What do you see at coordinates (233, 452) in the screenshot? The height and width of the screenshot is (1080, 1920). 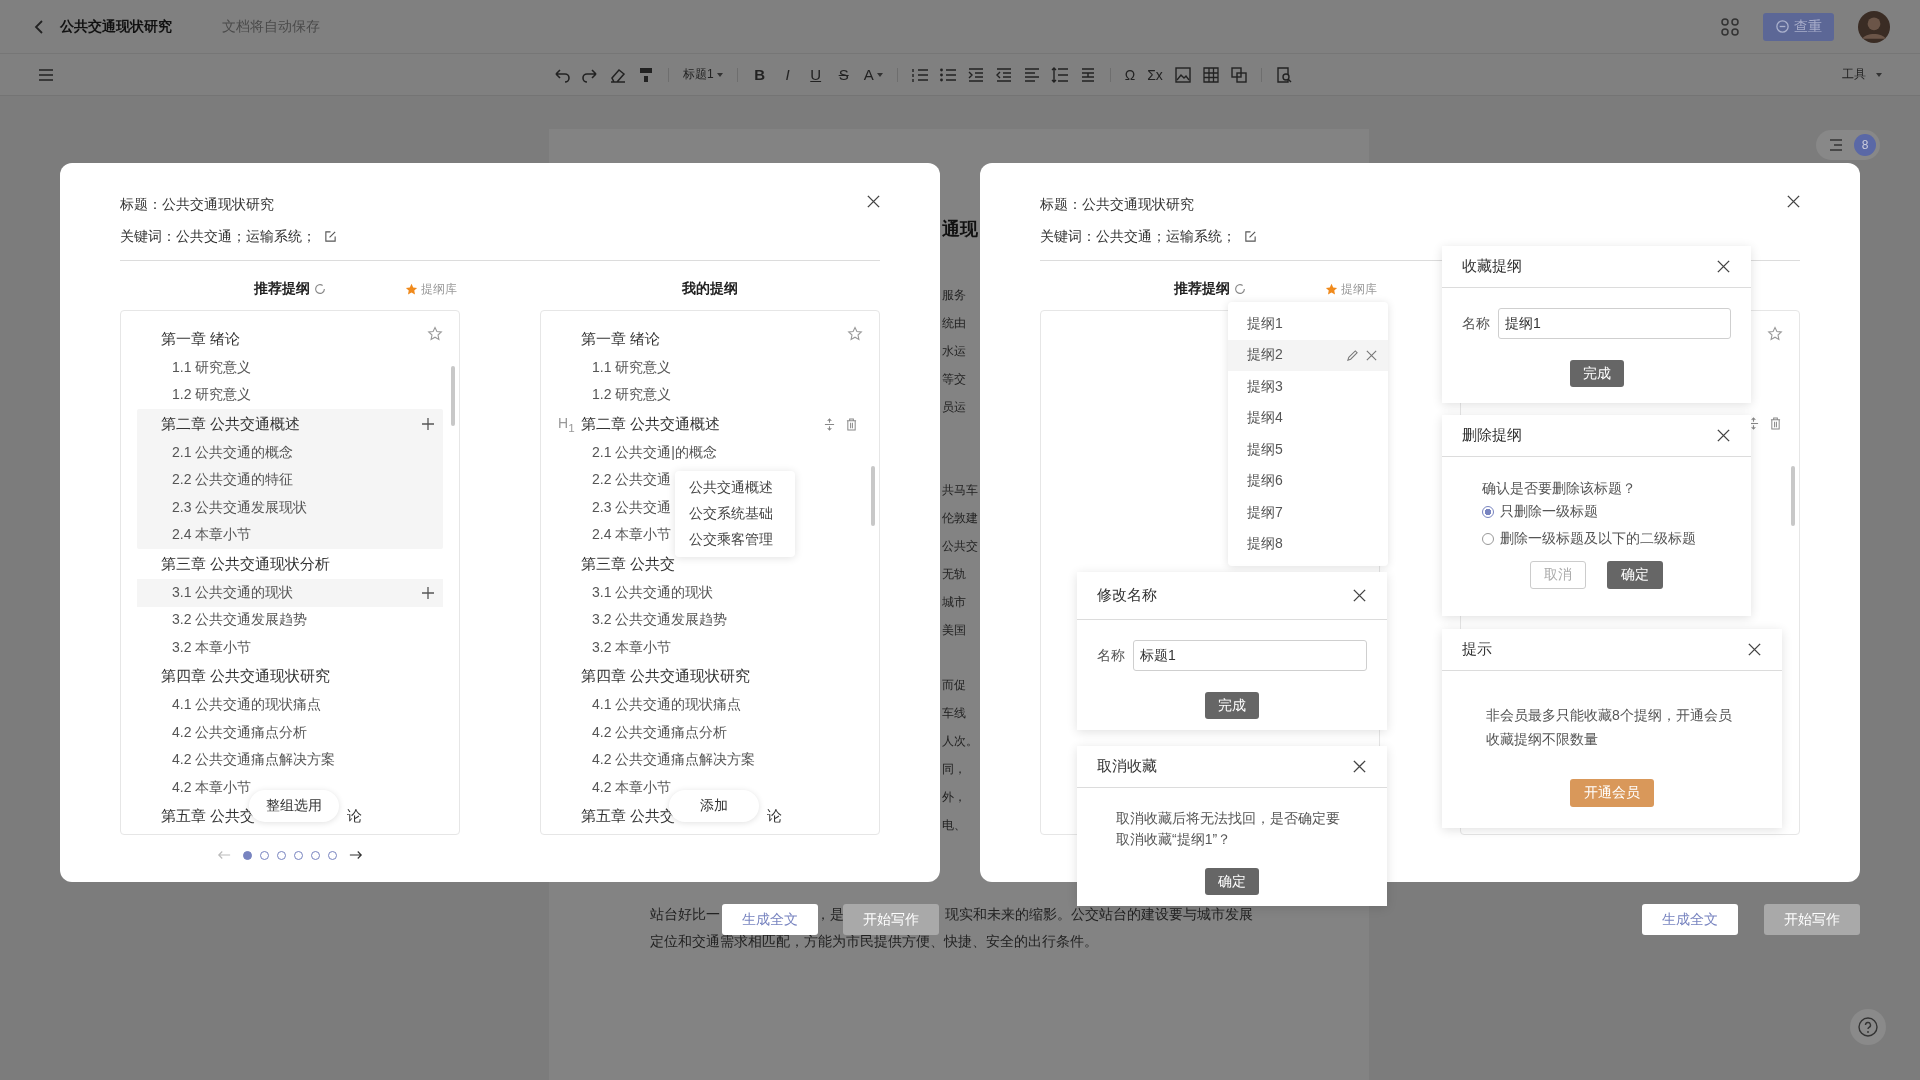 I see `section-item: 2.1 公共交通的概念` at bounding box center [233, 452].